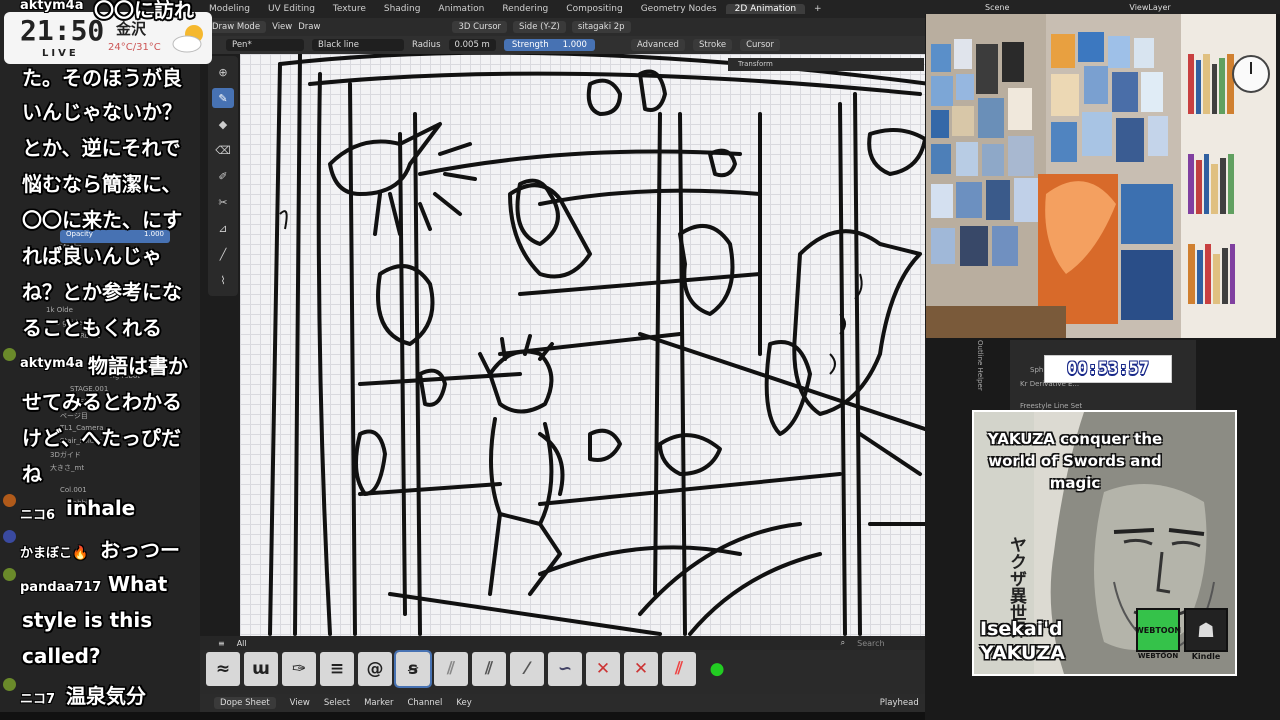 The image size is (1280, 720). Describe the element at coordinates (712, 45) in the screenshot. I see `stroke-dropdown: Stroke` at that location.